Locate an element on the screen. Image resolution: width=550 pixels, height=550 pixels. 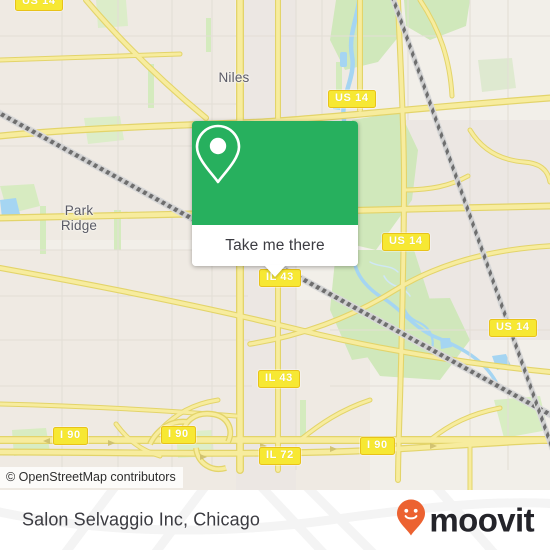
bottom-info-bar: Salon Selvaggio Inc, Chicago moovit is located at coordinates (275, 520).